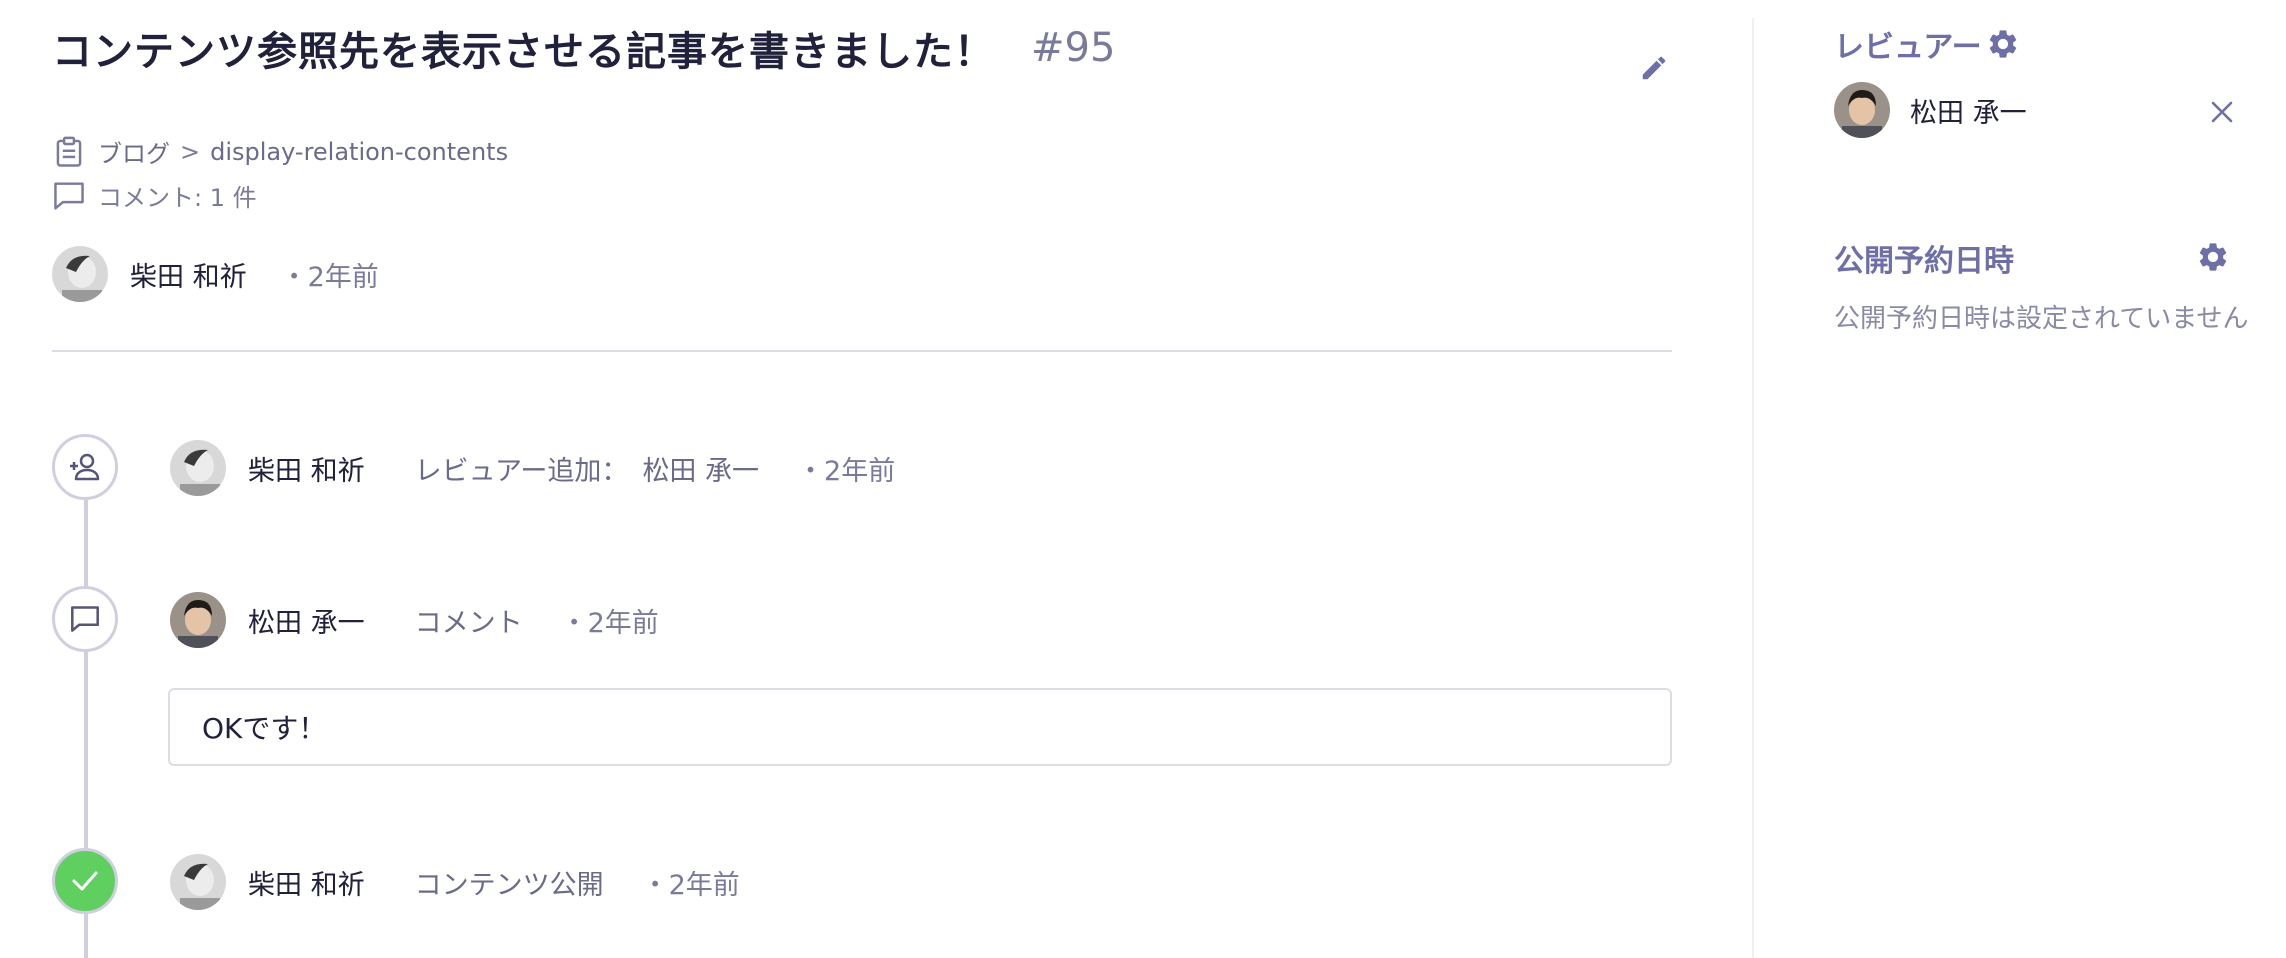  Describe the element at coordinates (177, 198) in the screenshot. I see `comment-count: コメント: 1 件` at that location.